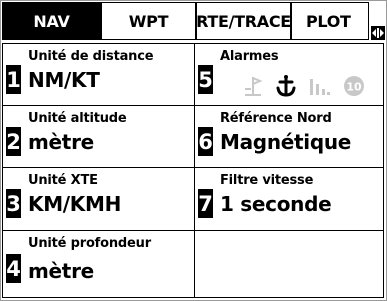 The image size is (387, 301). I want to click on speed-alarm-icon: 10, so click(354, 86).